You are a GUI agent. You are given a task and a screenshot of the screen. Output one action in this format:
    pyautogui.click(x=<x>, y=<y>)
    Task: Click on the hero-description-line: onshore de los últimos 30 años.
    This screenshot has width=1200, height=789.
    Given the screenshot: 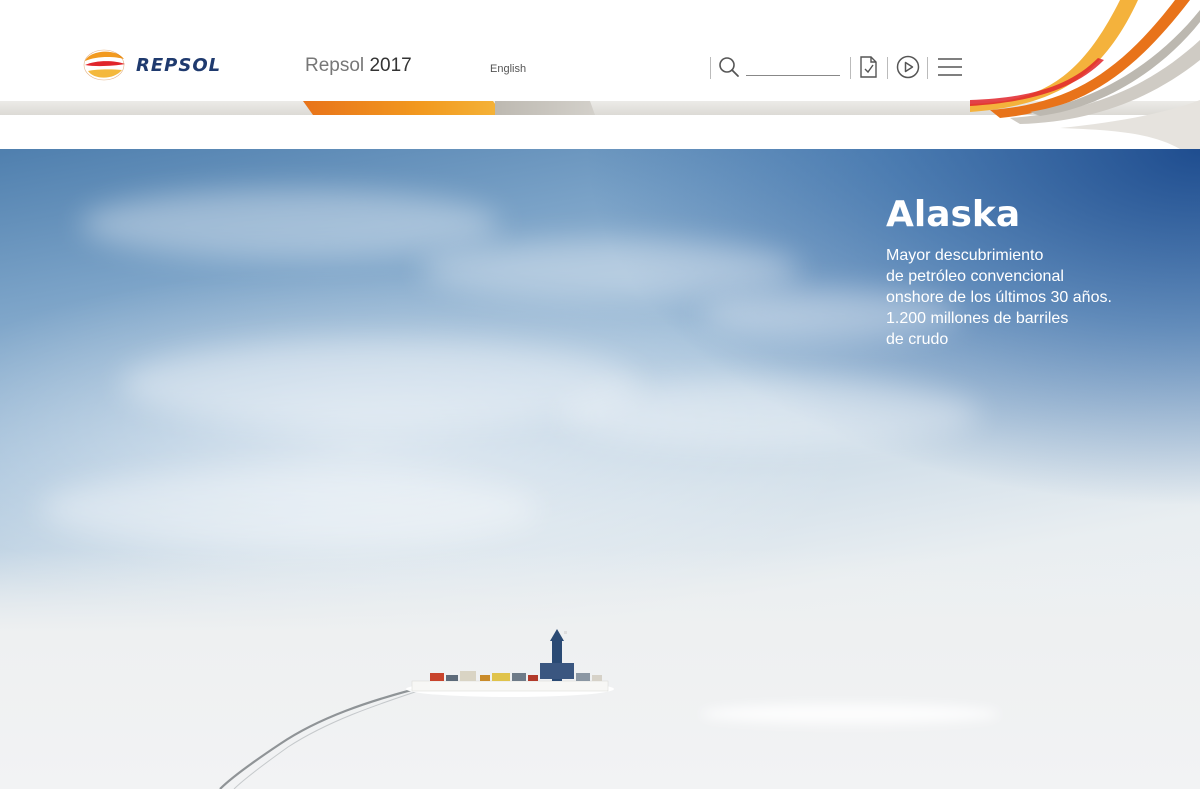 What is the action you would take?
    pyautogui.click(x=999, y=297)
    